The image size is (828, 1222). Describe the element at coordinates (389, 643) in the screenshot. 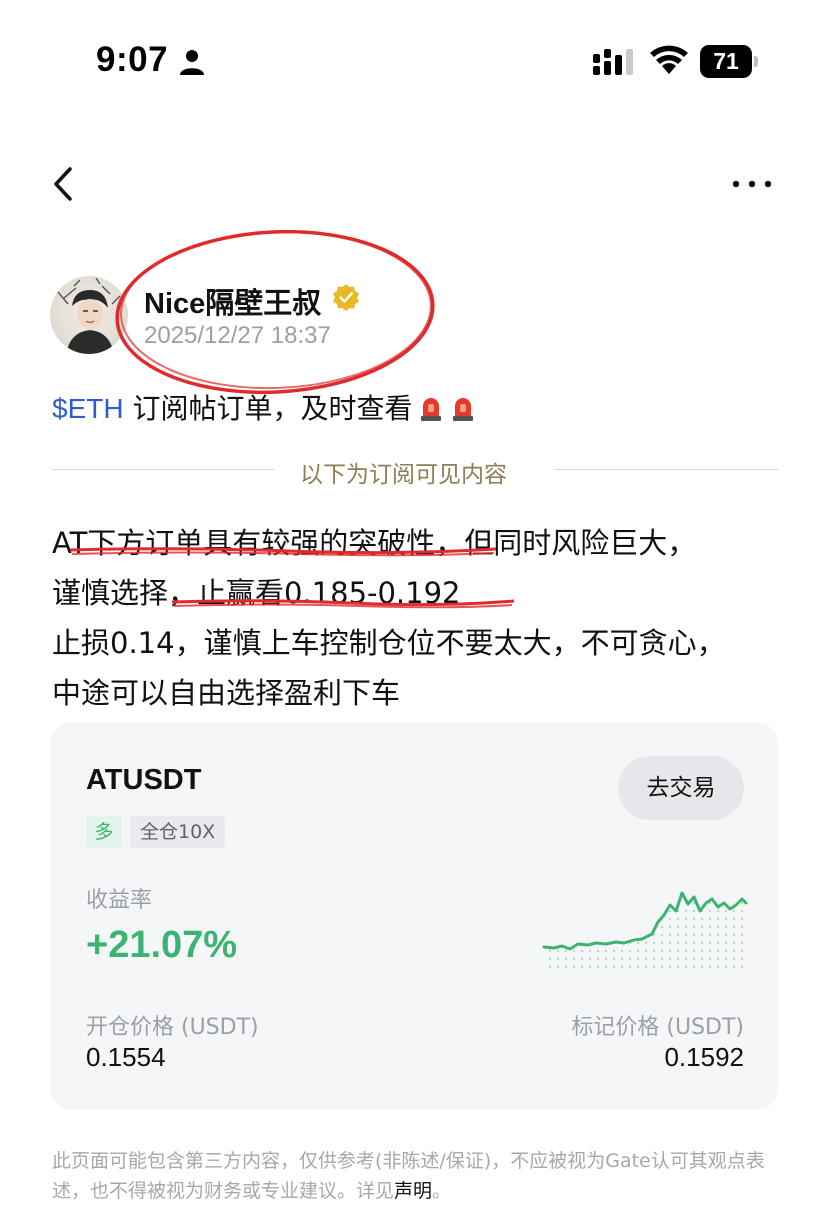

I see `body-line: 止损0.14，谨慎上车控制仓位不要太大，不可贪心，` at that location.